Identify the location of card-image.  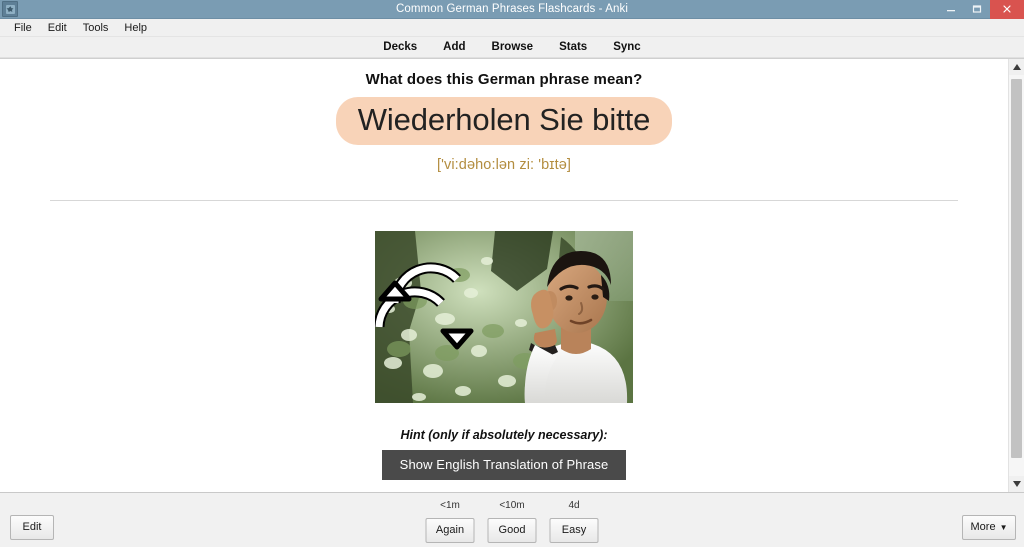
(504, 316).